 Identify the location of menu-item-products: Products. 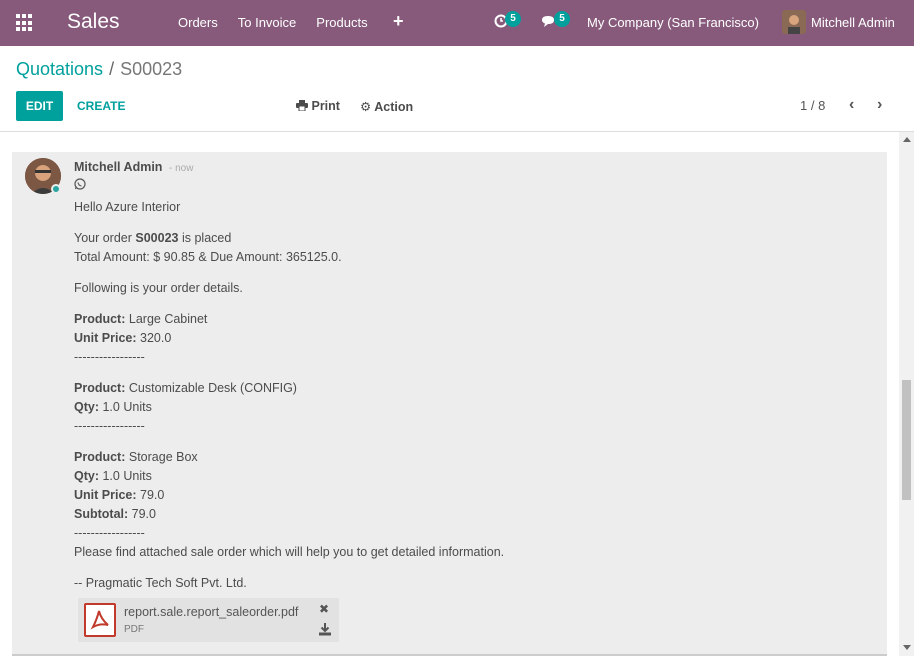
(341, 22).